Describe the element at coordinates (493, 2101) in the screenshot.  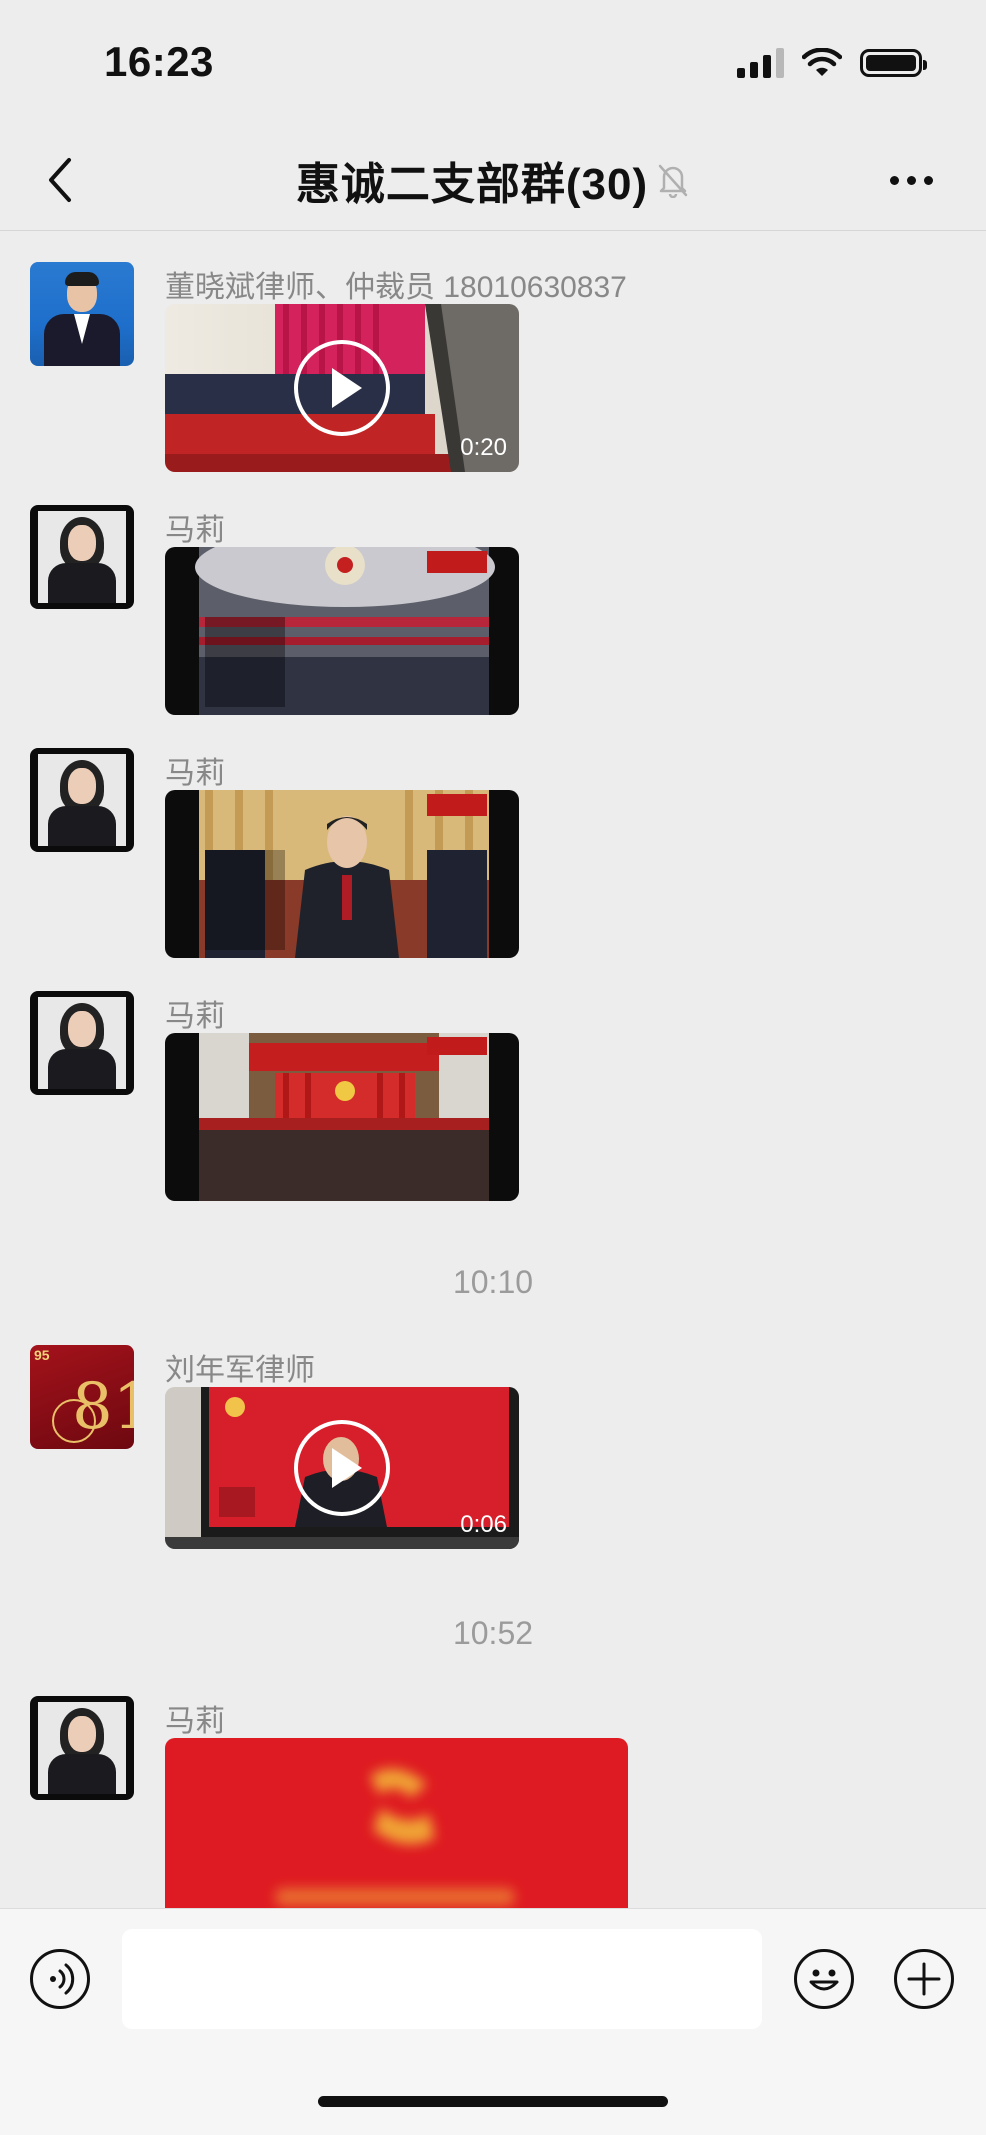
I see `home-indicator` at that location.